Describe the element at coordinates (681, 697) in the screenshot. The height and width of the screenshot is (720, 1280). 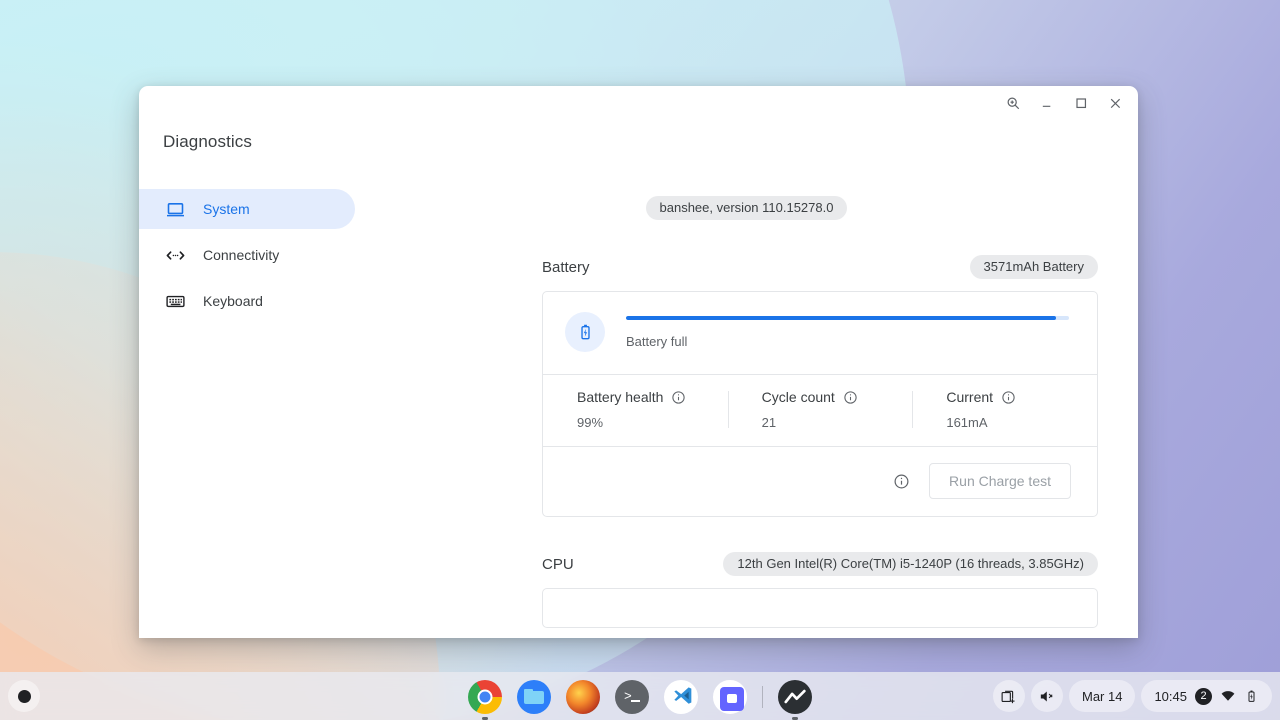
I see `vscode-icon` at that location.